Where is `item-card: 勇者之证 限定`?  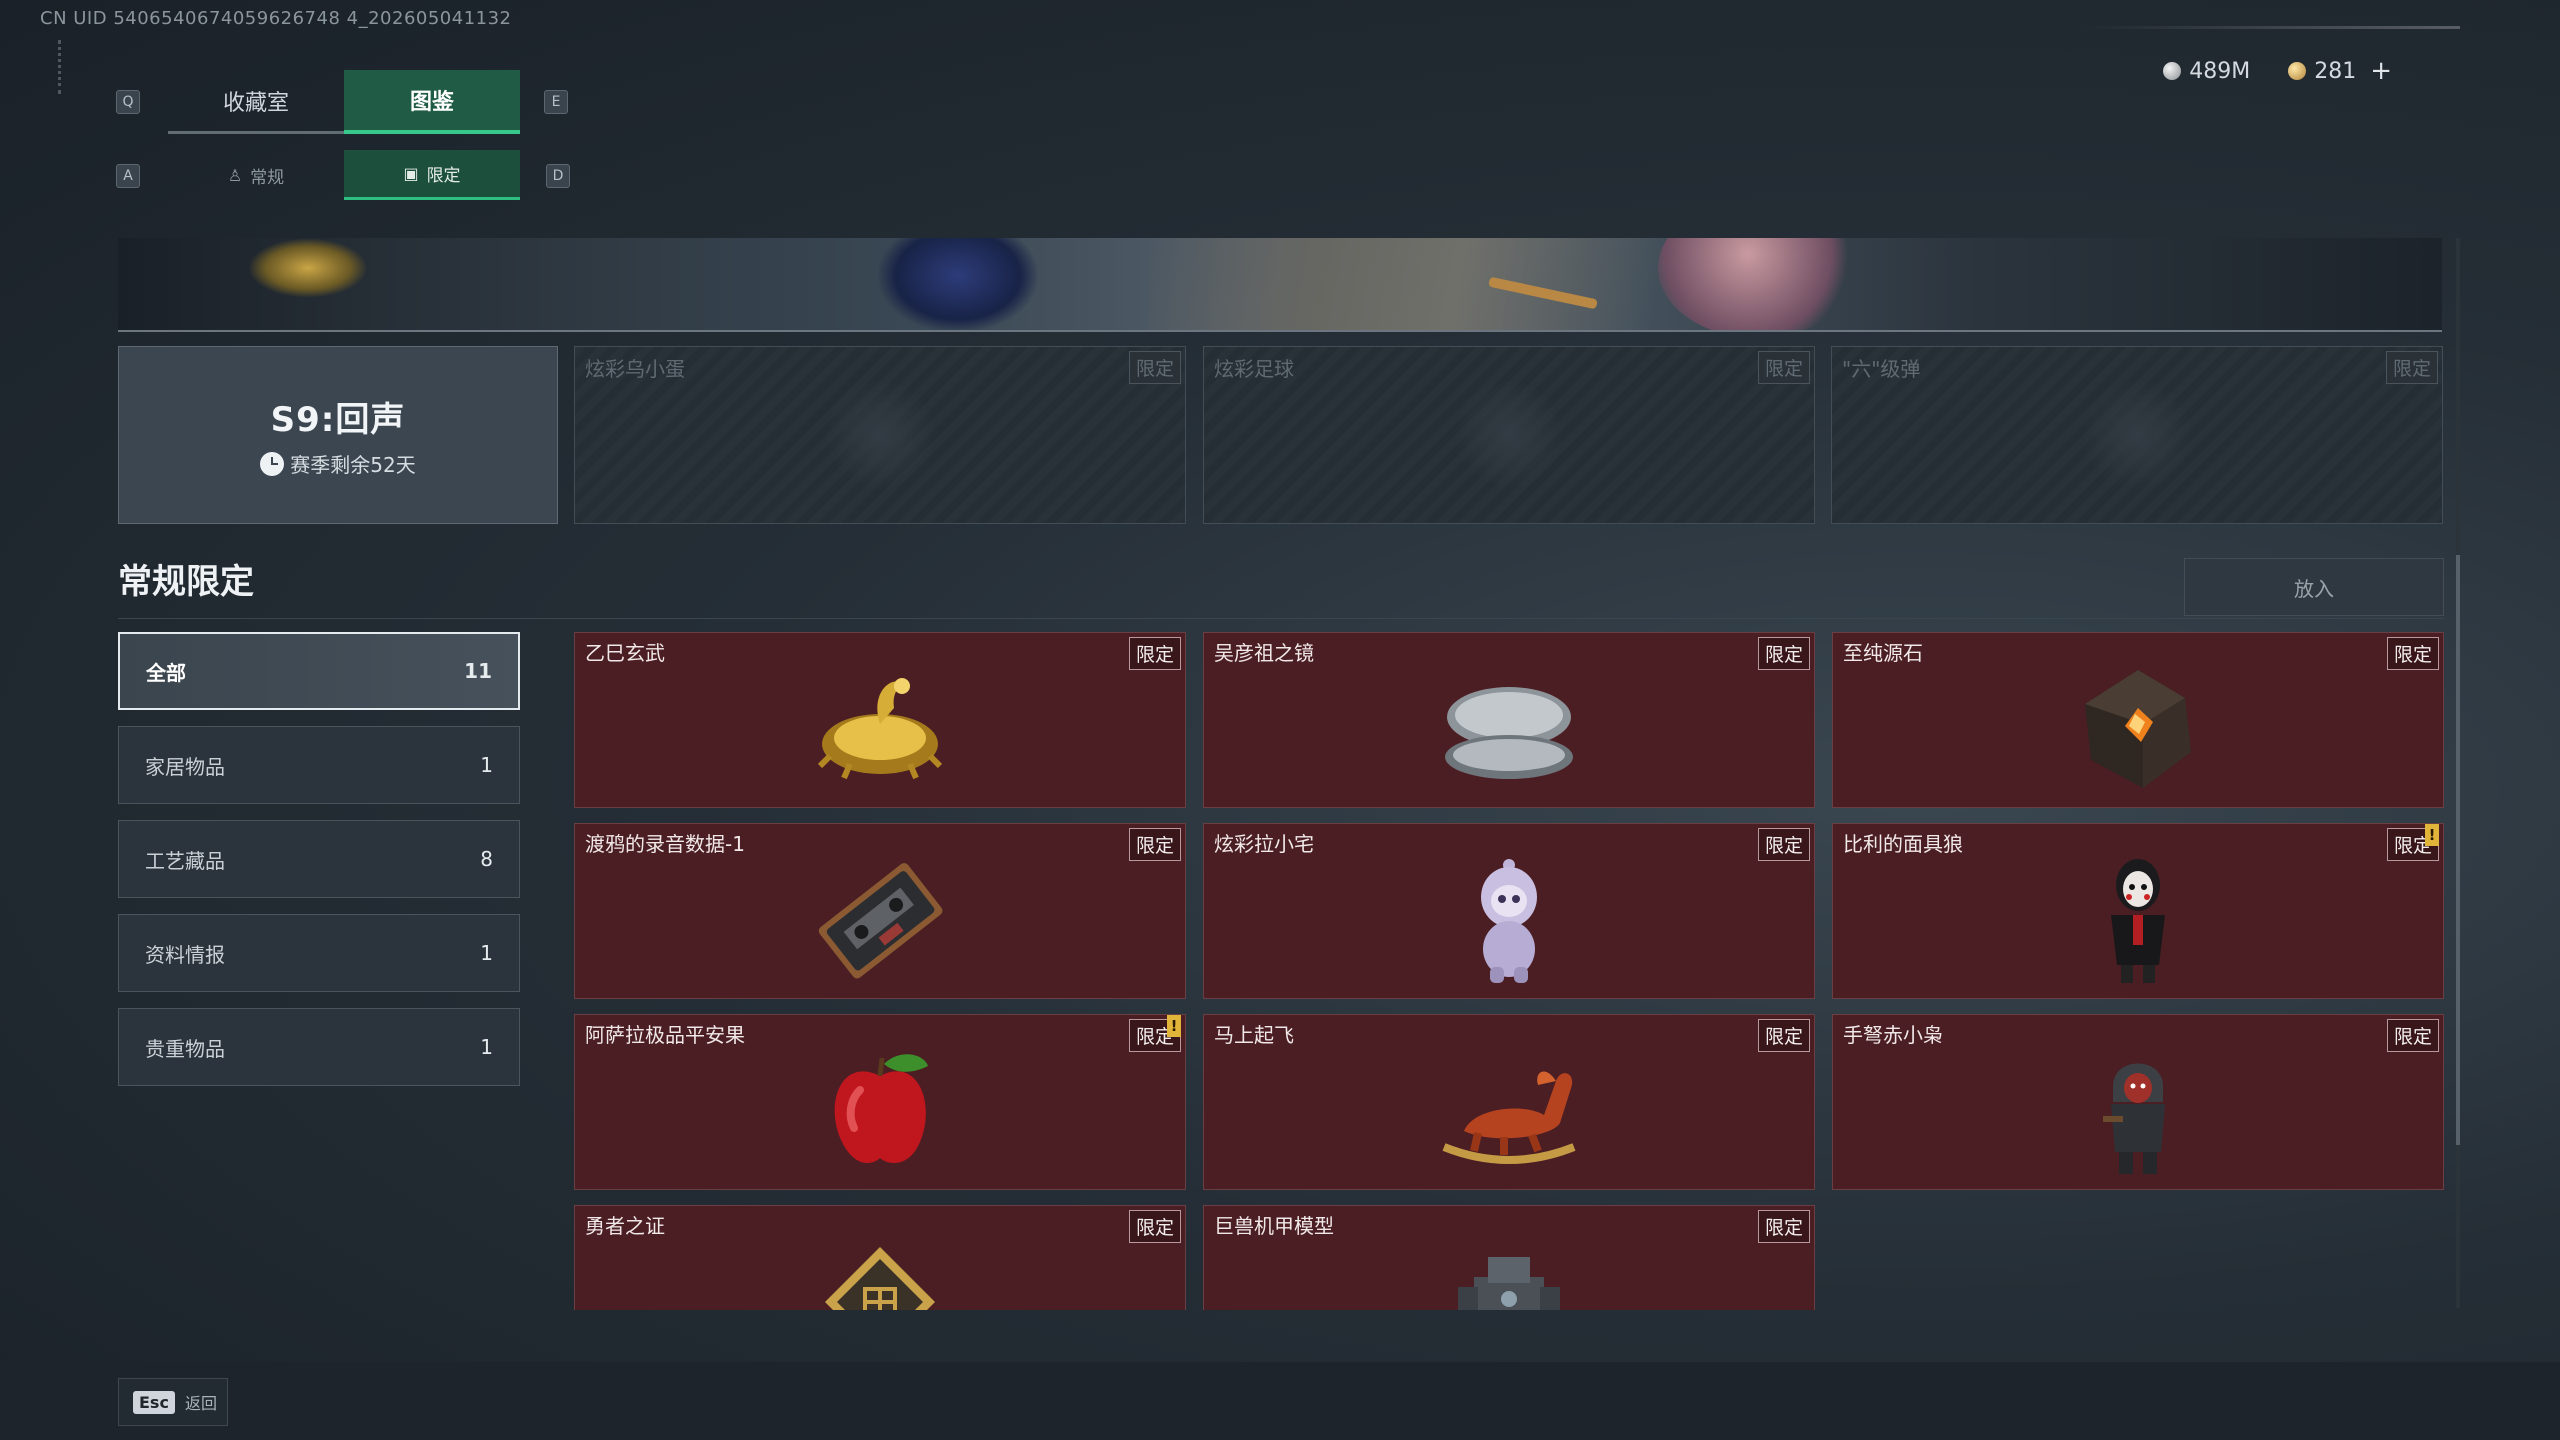 item-card: 勇者之证 限定 is located at coordinates (880, 1257).